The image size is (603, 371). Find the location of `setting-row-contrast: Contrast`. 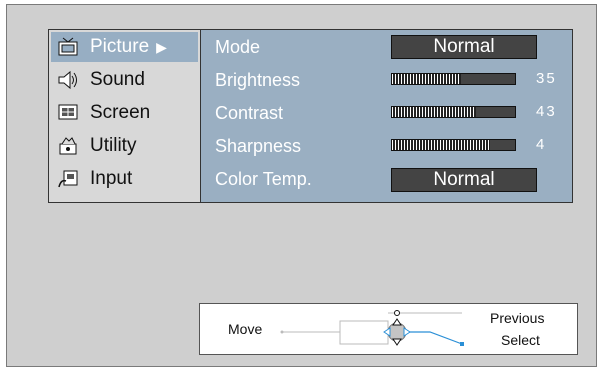

setting-row-contrast: Contrast is located at coordinates (302, 113).